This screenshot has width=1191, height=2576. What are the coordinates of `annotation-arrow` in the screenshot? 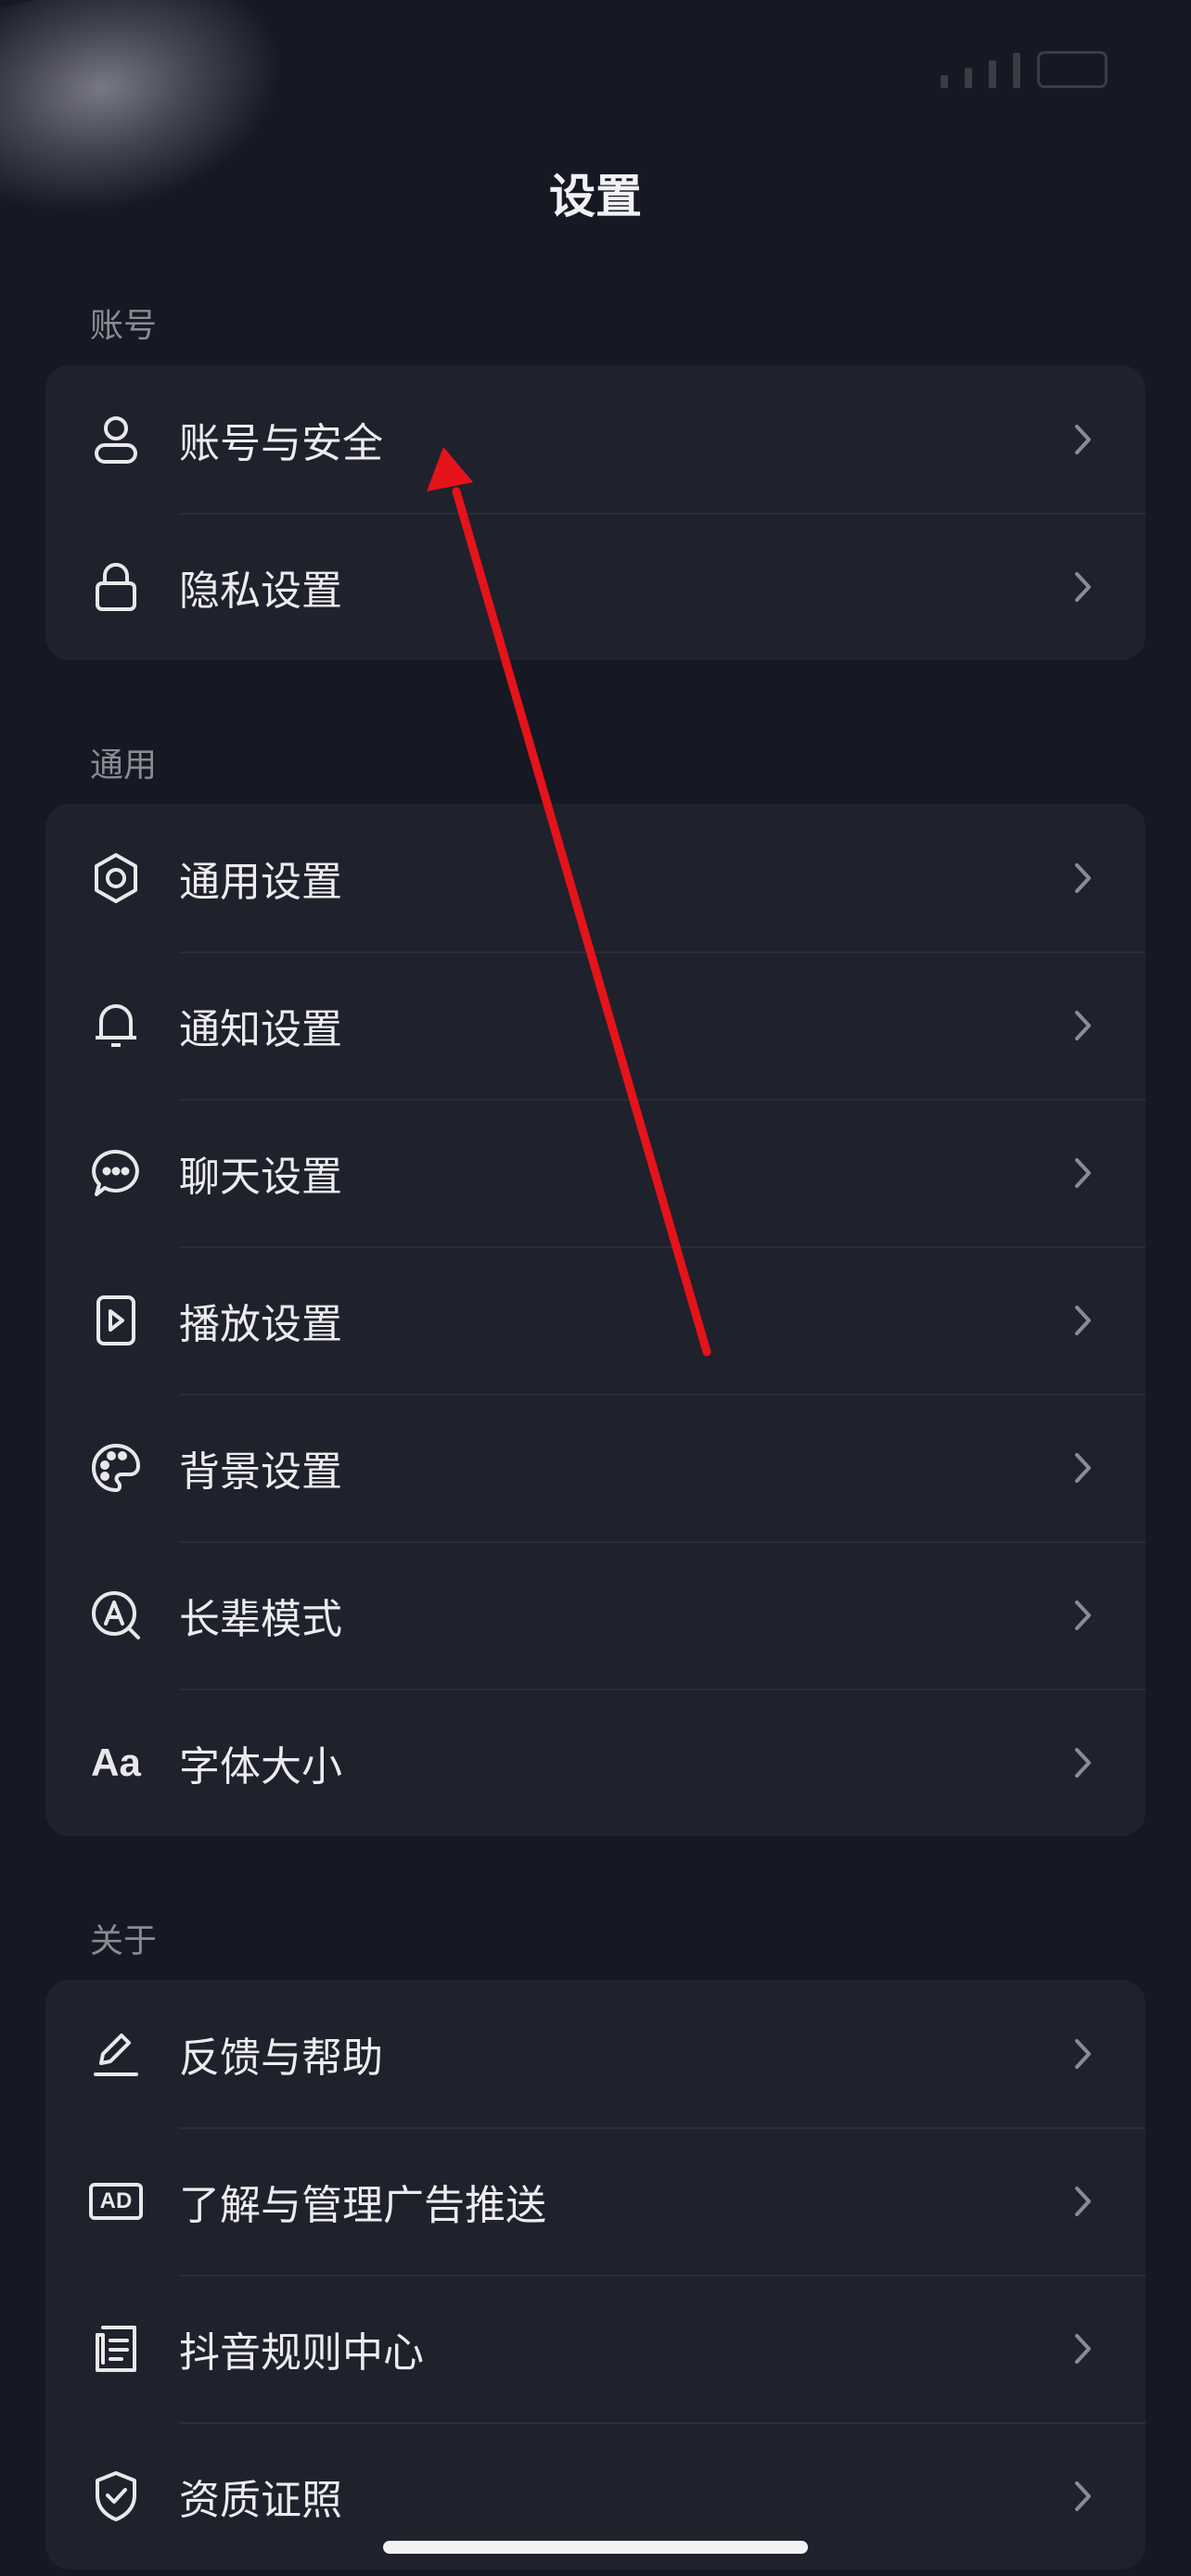 It's located at (569, 902).